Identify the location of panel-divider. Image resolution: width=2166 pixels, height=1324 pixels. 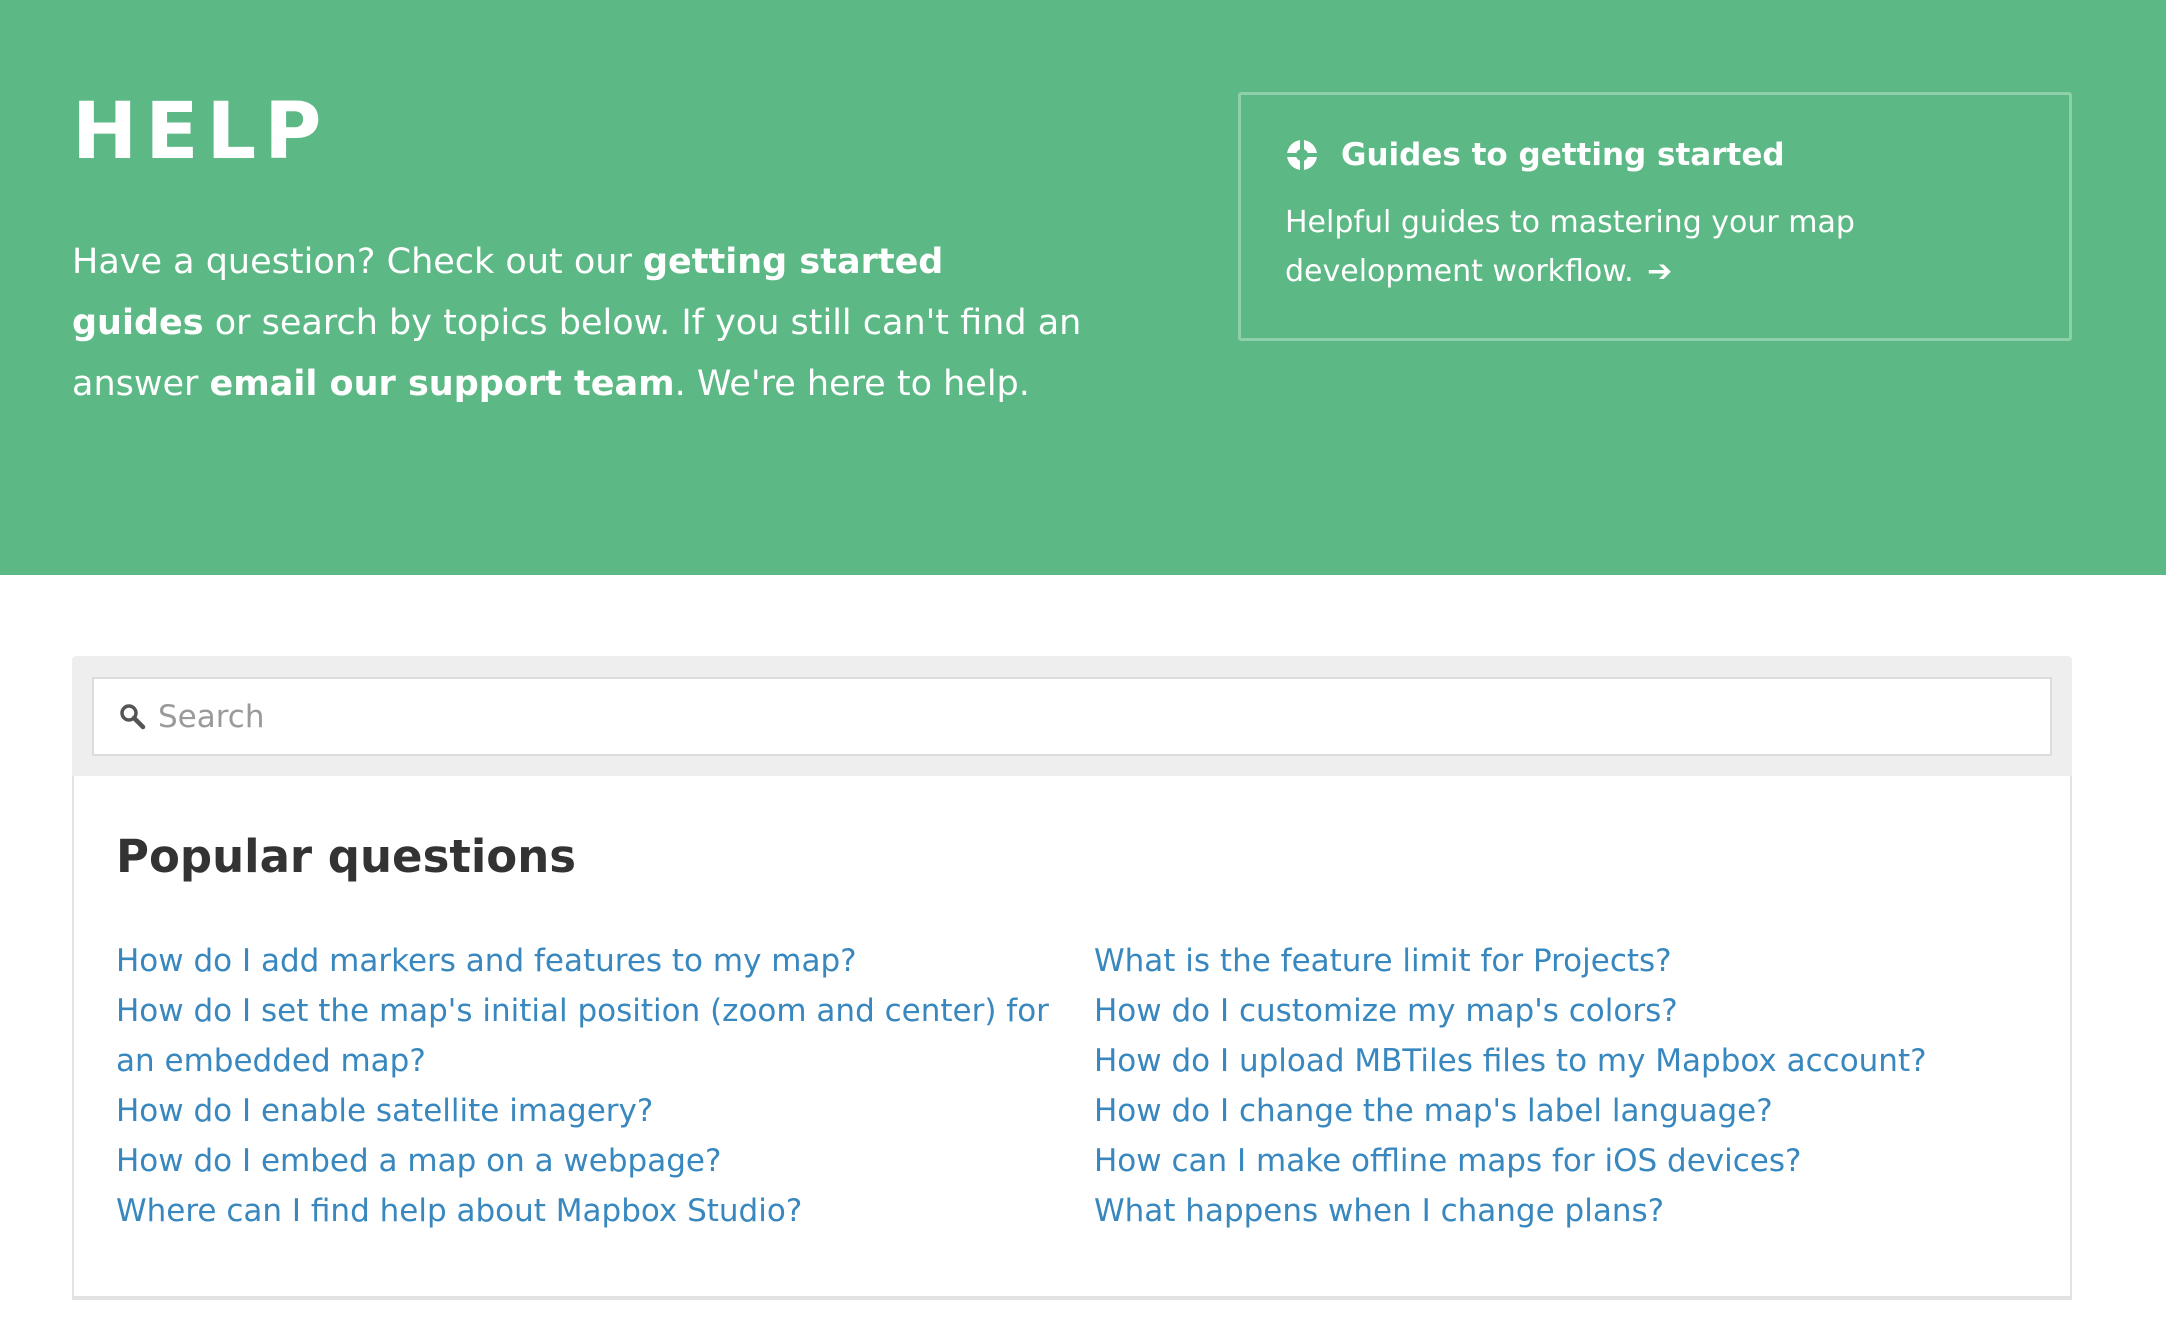
(1072, 1298).